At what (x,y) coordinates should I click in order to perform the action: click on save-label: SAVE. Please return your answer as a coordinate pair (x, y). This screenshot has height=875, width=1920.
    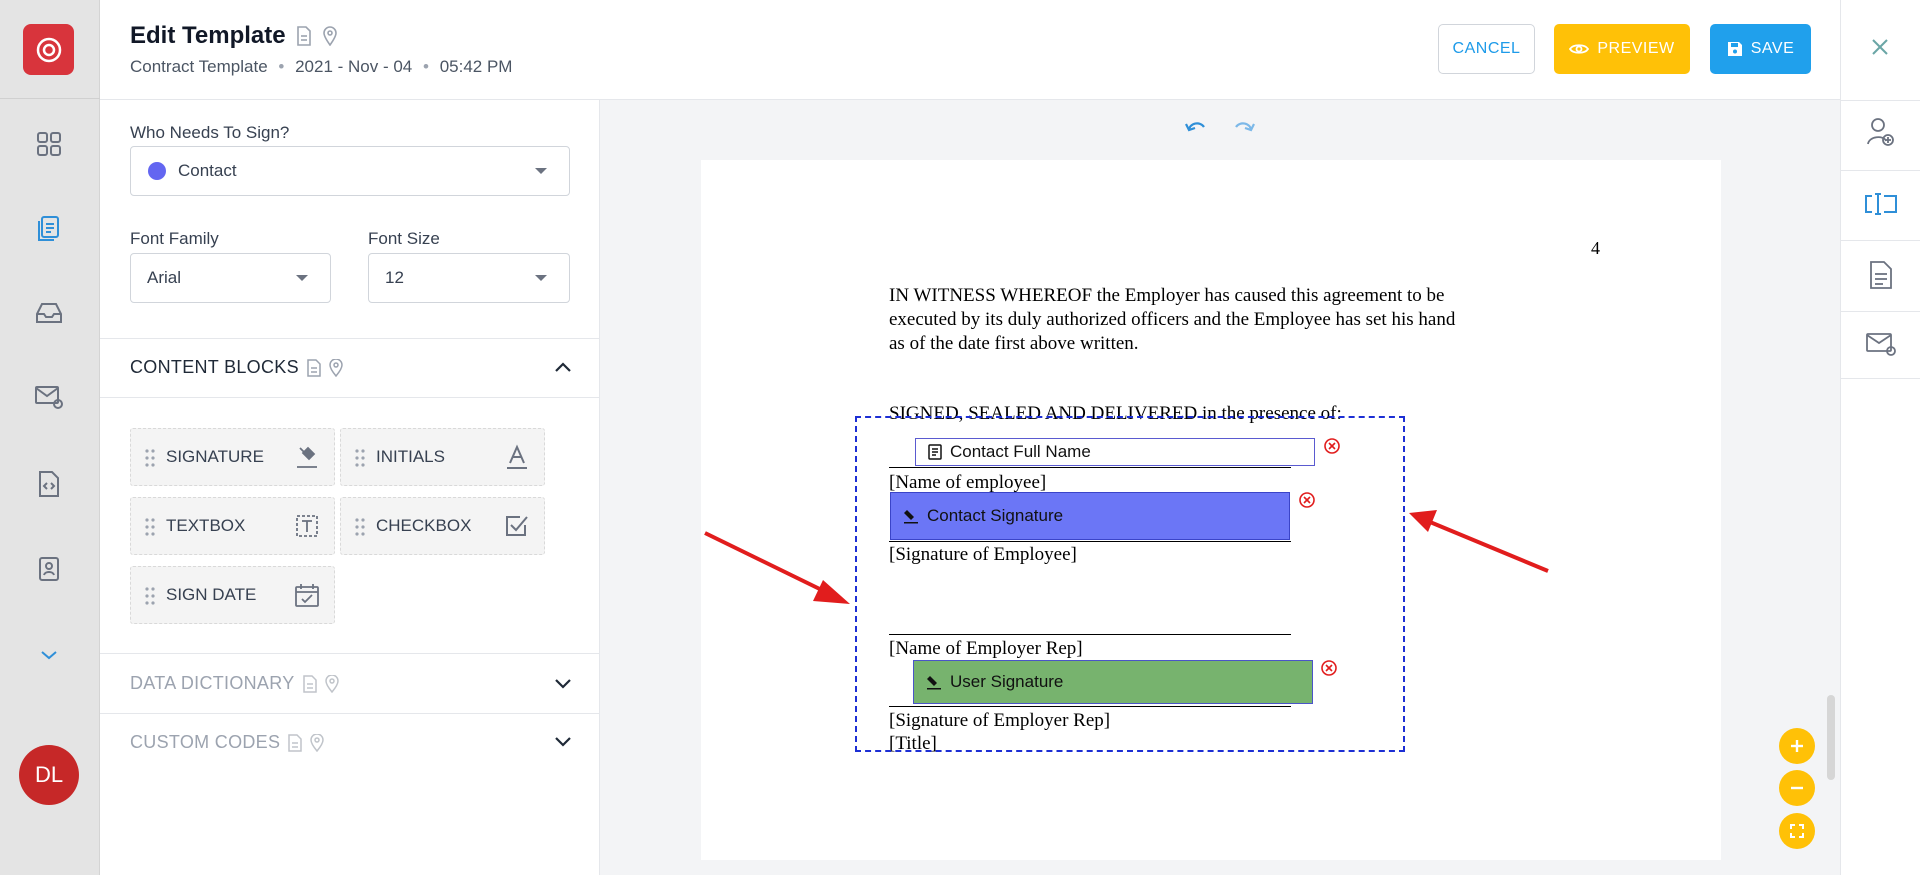
    Looking at the image, I should click on (1772, 48).